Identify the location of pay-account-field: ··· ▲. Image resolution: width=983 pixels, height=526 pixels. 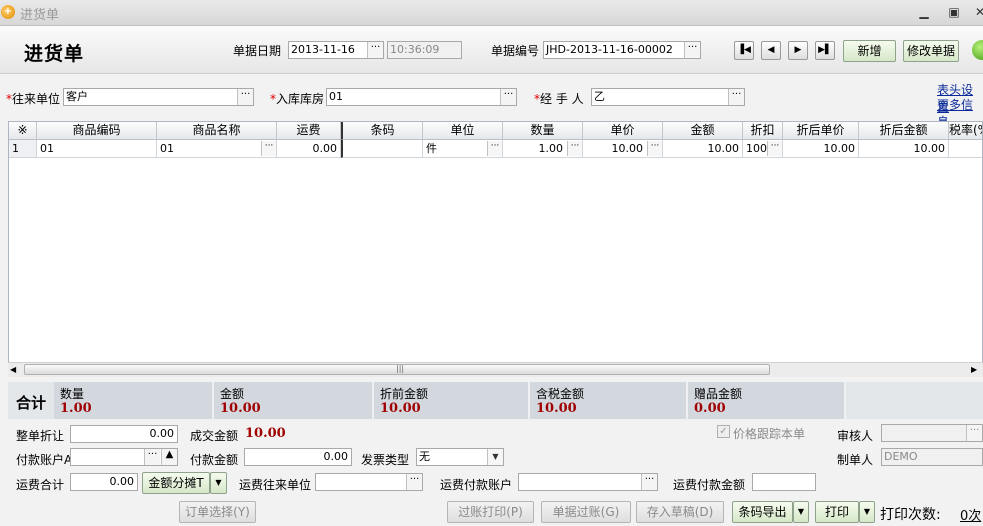
(124, 457).